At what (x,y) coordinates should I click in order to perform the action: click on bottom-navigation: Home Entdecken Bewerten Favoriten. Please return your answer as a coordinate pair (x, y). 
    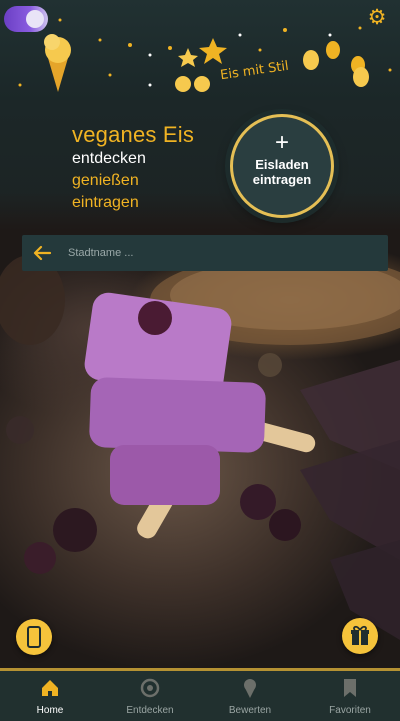
    Looking at the image, I should click on (200, 696).